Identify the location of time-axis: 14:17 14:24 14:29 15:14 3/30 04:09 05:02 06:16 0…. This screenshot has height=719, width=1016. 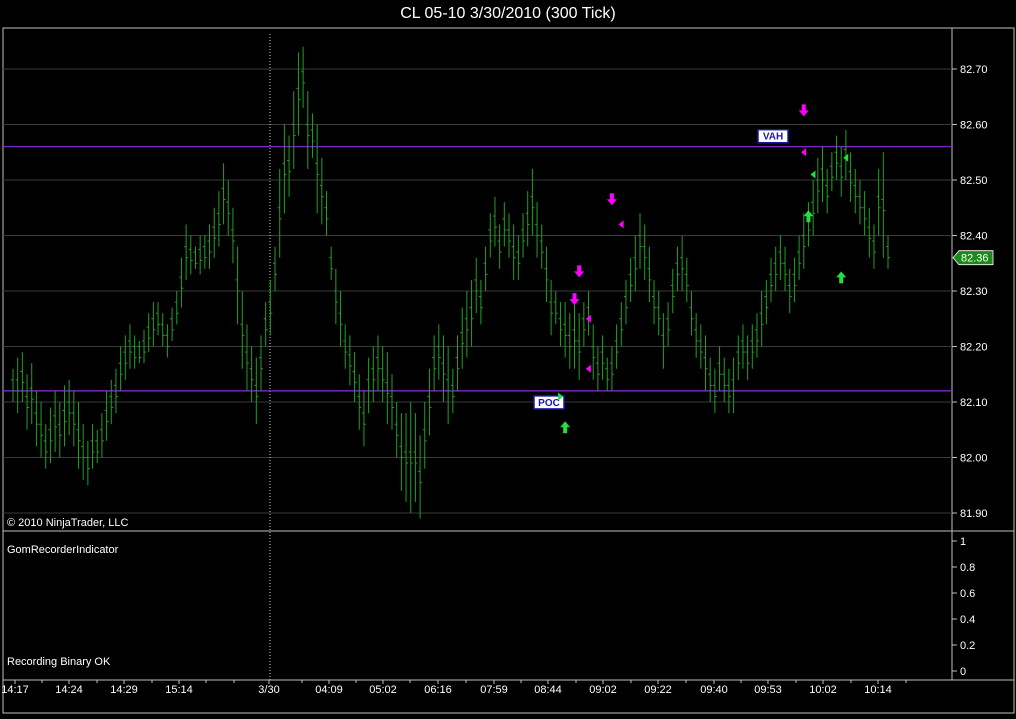
(454, 688).